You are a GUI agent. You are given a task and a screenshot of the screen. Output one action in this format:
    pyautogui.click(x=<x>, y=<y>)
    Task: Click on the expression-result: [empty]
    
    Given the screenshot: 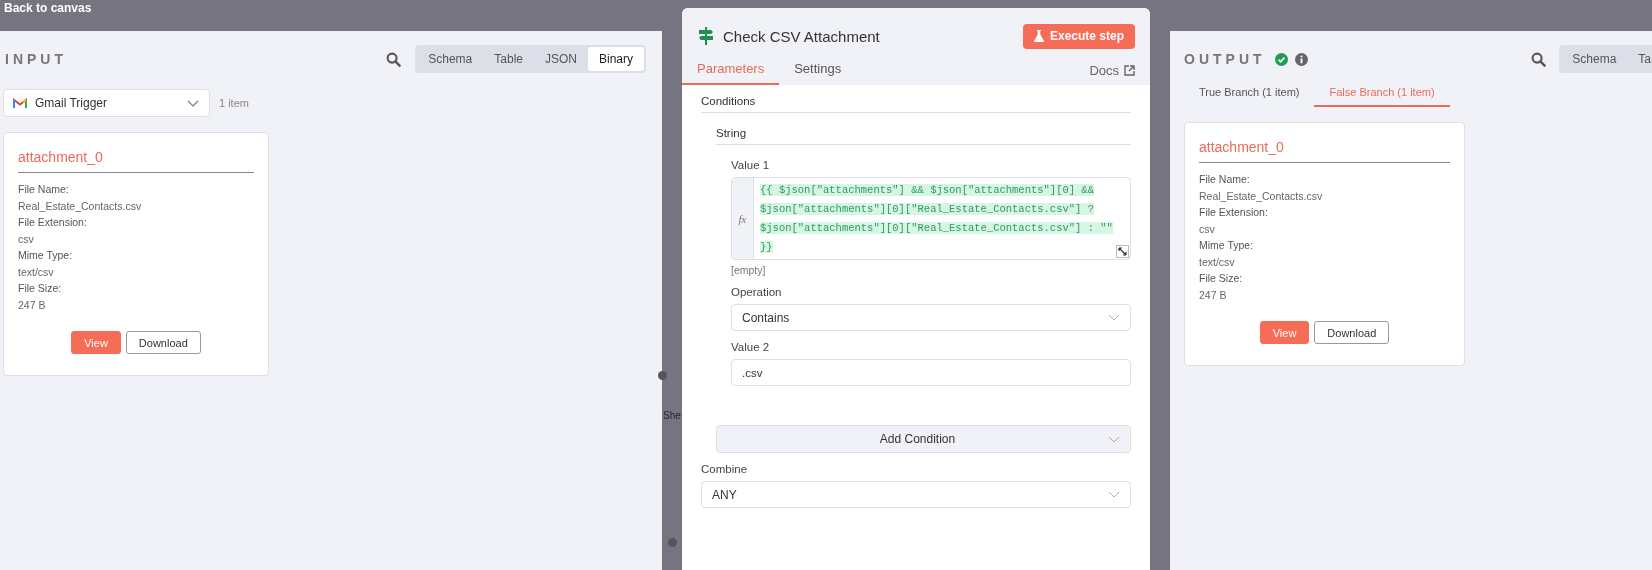 What is the action you would take?
    pyautogui.click(x=749, y=270)
    